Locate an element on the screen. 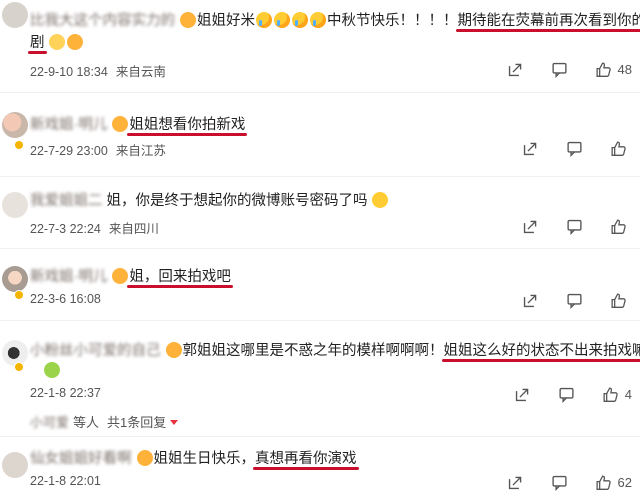  comment-meta: 22-7-3 22:24 来自四川 is located at coordinates (98, 227).